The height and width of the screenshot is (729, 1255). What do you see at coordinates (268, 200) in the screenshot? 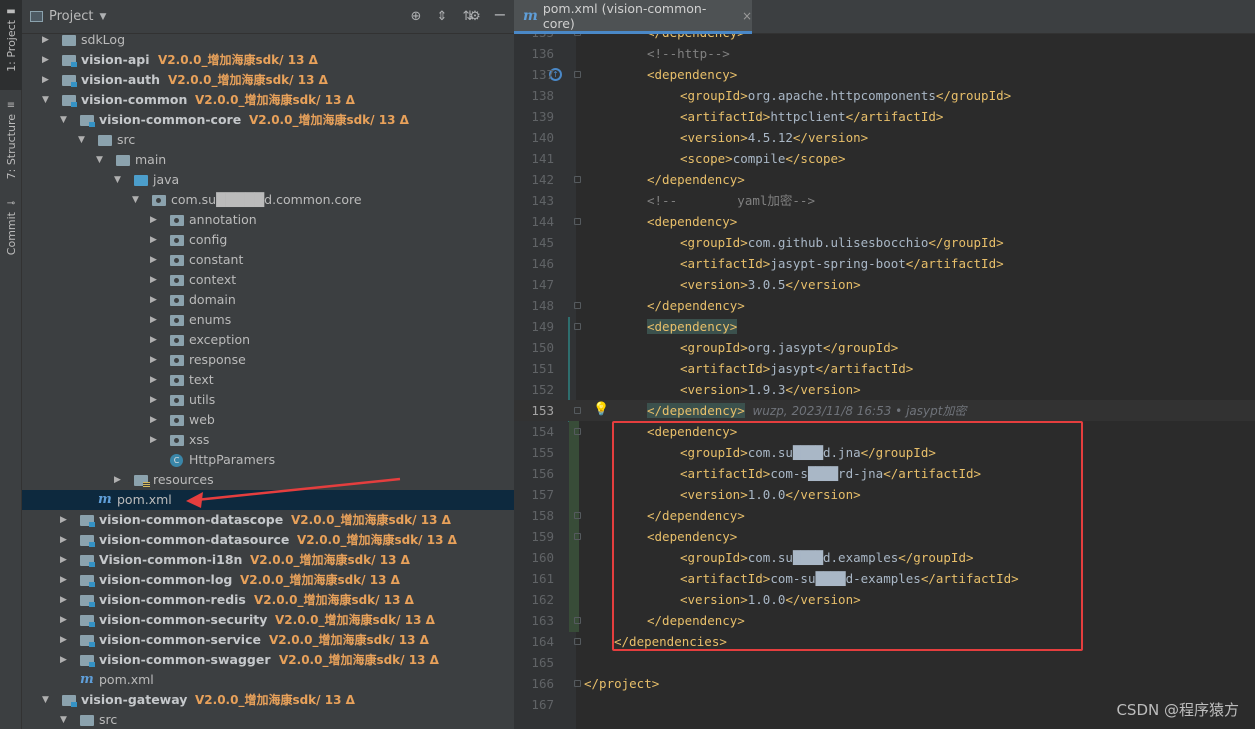
I see `tree-item: ▼ com.su█████d.common.core` at bounding box center [268, 200].